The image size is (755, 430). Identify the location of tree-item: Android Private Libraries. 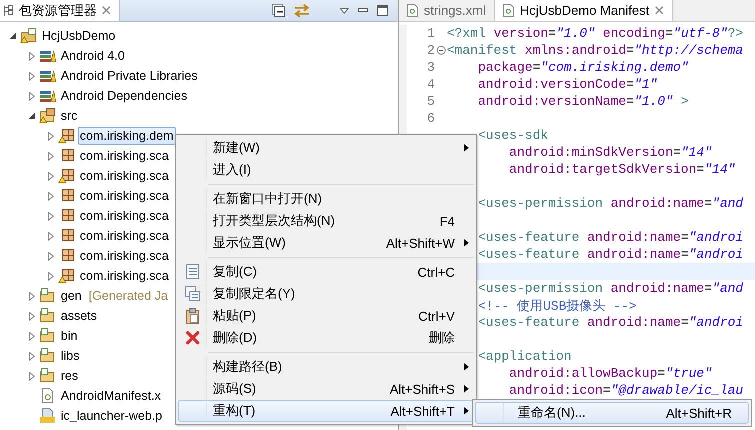
(129, 76).